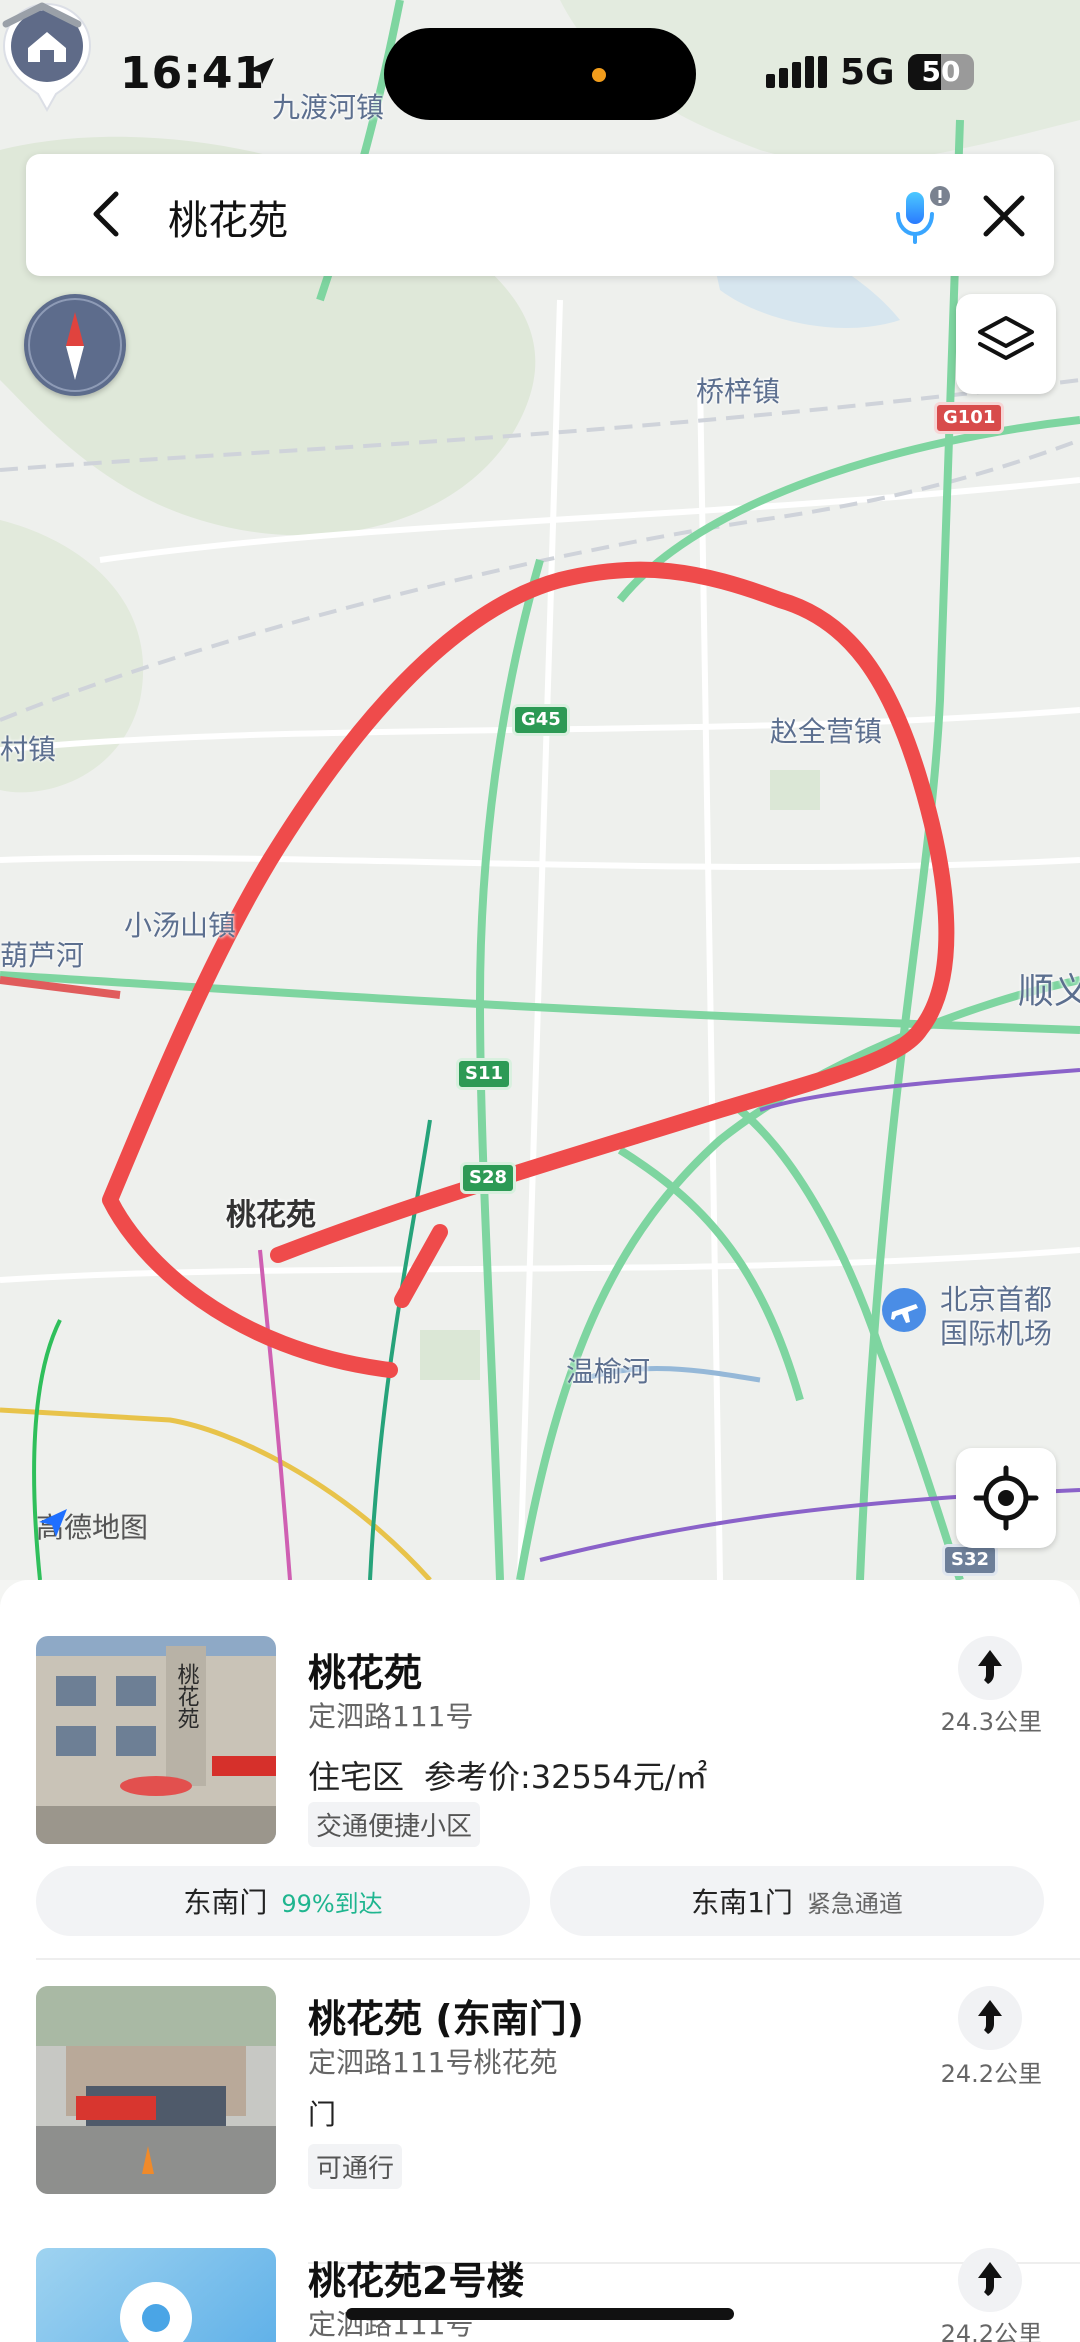 The height and width of the screenshot is (2342, 1080). I want to click on road-shield: S11, so click(484, 1074).